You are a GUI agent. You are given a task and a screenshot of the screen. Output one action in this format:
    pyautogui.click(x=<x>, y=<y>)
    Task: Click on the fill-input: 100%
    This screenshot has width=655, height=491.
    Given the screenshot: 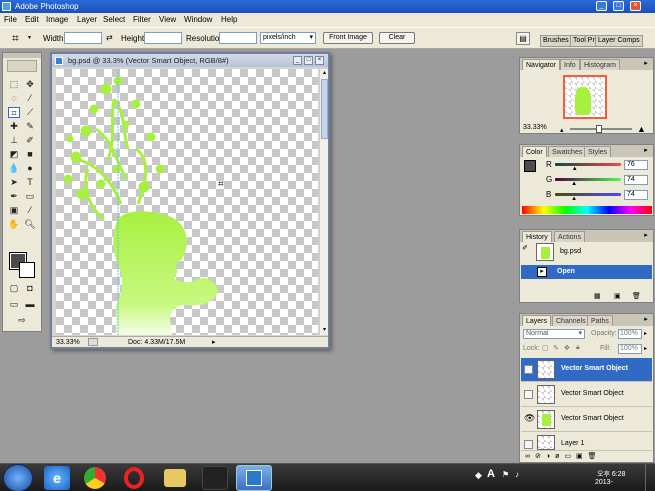 What is the action you would take?
    pyautogui.click(x=630, y=349)
    